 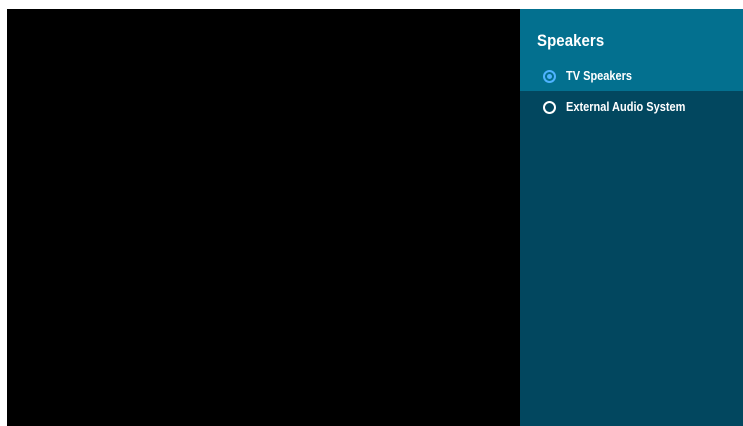 I want to click on option-label: External Audio System, so click(x=626, y=107).